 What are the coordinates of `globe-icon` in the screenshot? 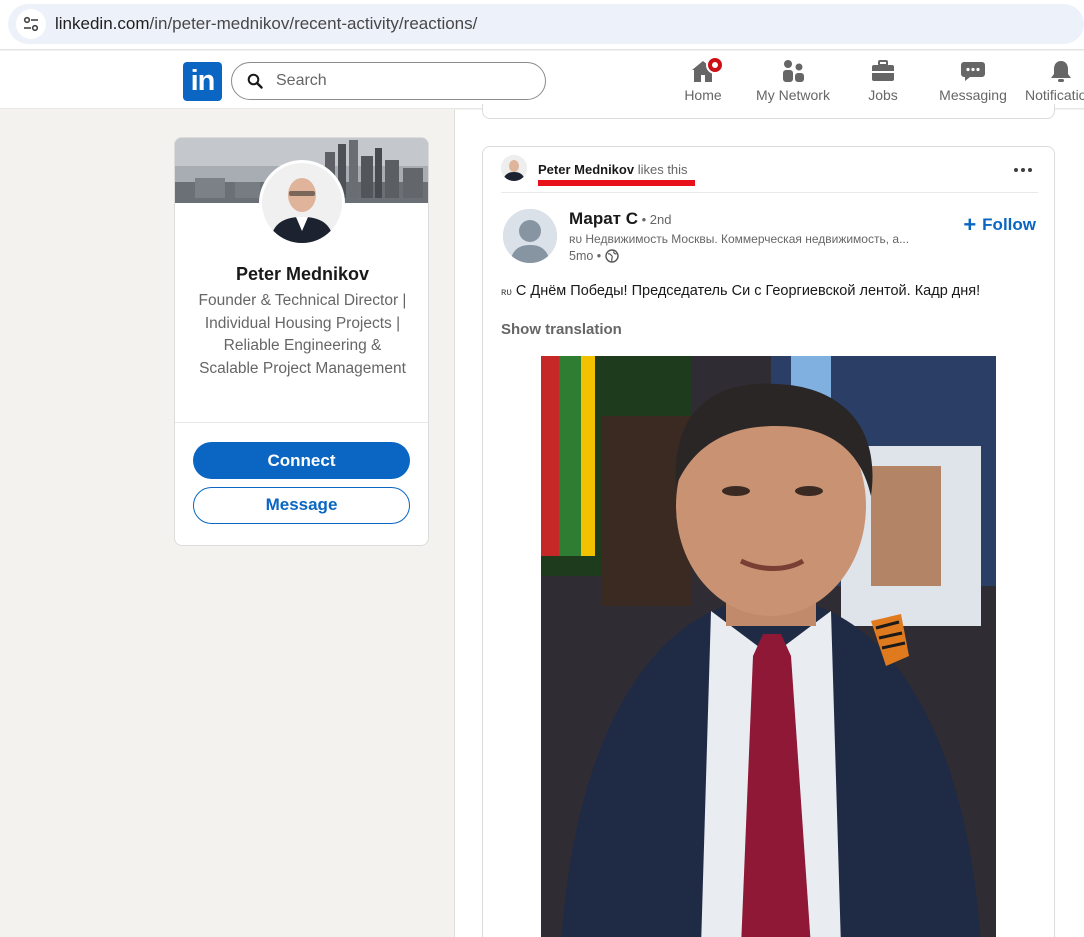 It's located at (612, 256).